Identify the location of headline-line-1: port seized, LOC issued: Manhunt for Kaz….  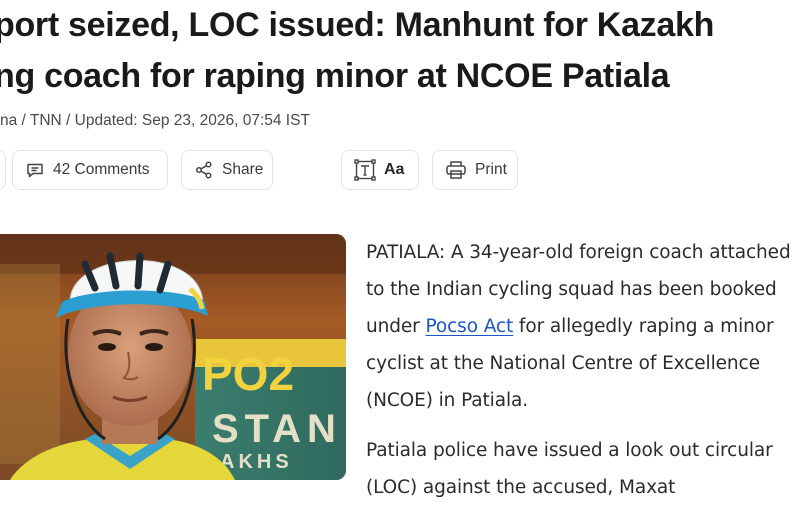
(357, 25).